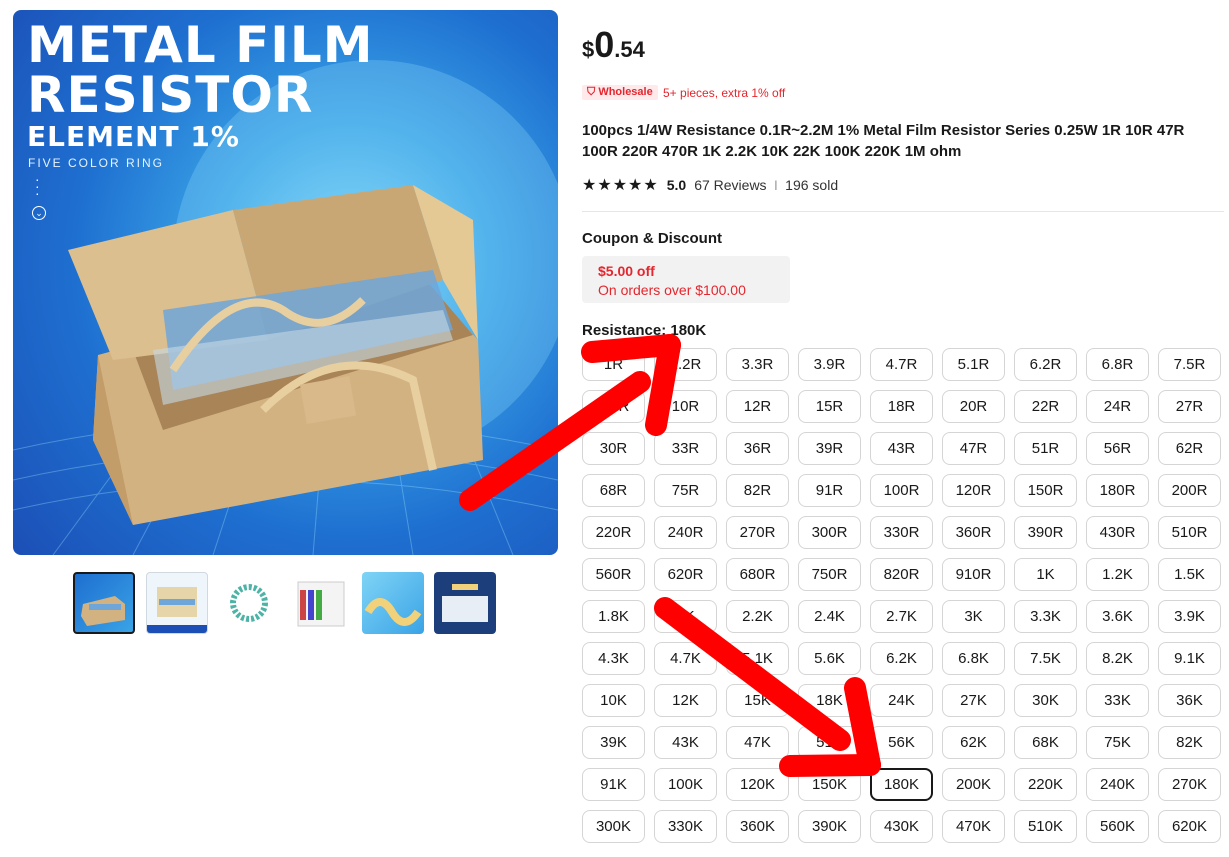  Describe the element at coordinates (613, 742) in the screenshot. I see `resistance-option: 39K` at that location.